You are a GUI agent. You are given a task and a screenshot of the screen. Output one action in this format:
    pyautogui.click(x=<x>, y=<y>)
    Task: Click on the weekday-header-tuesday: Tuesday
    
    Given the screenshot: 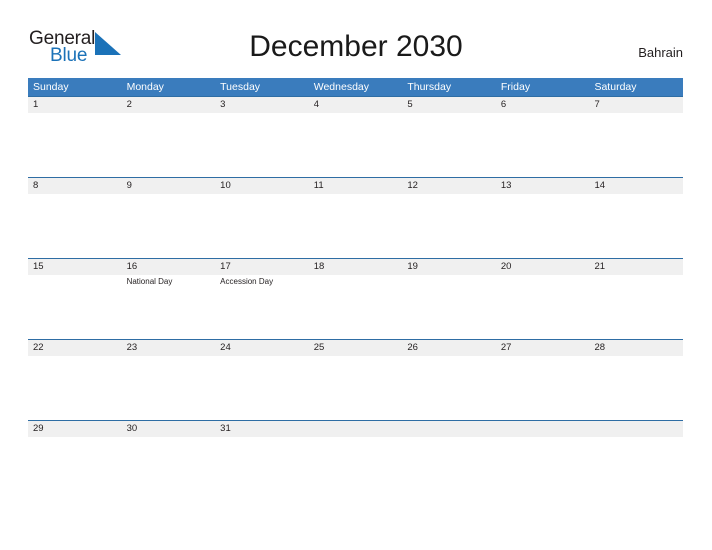 What is the action you would take?
    pyautogui.click(x=240, y=87)
    